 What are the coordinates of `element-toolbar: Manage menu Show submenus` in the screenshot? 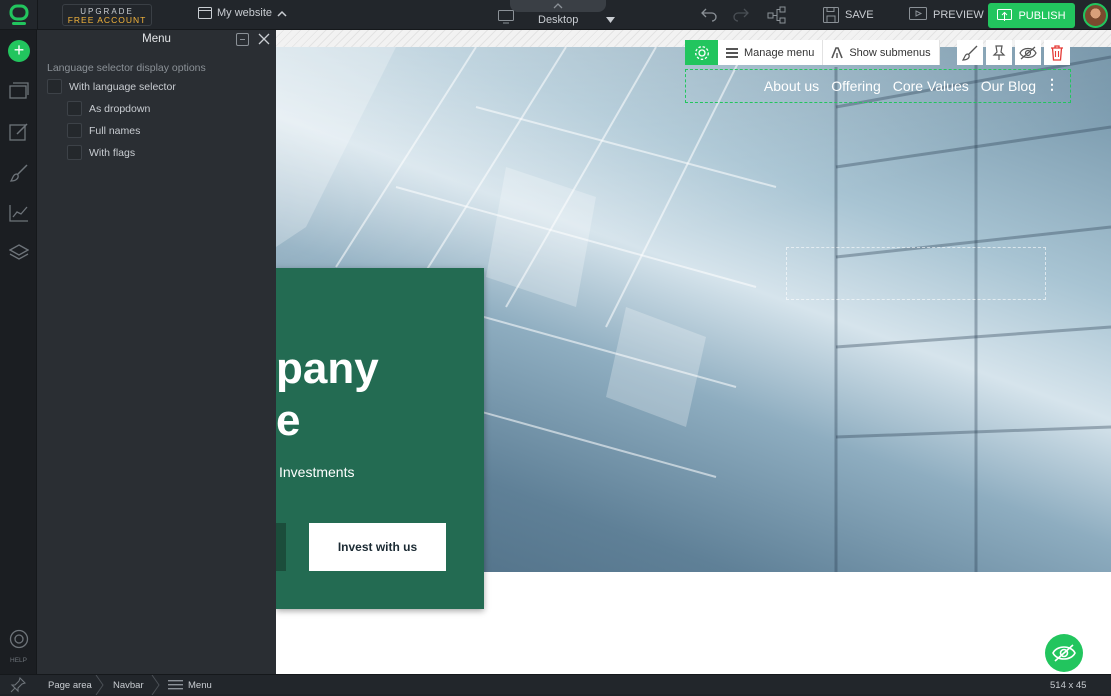 It's located at (877, 52).